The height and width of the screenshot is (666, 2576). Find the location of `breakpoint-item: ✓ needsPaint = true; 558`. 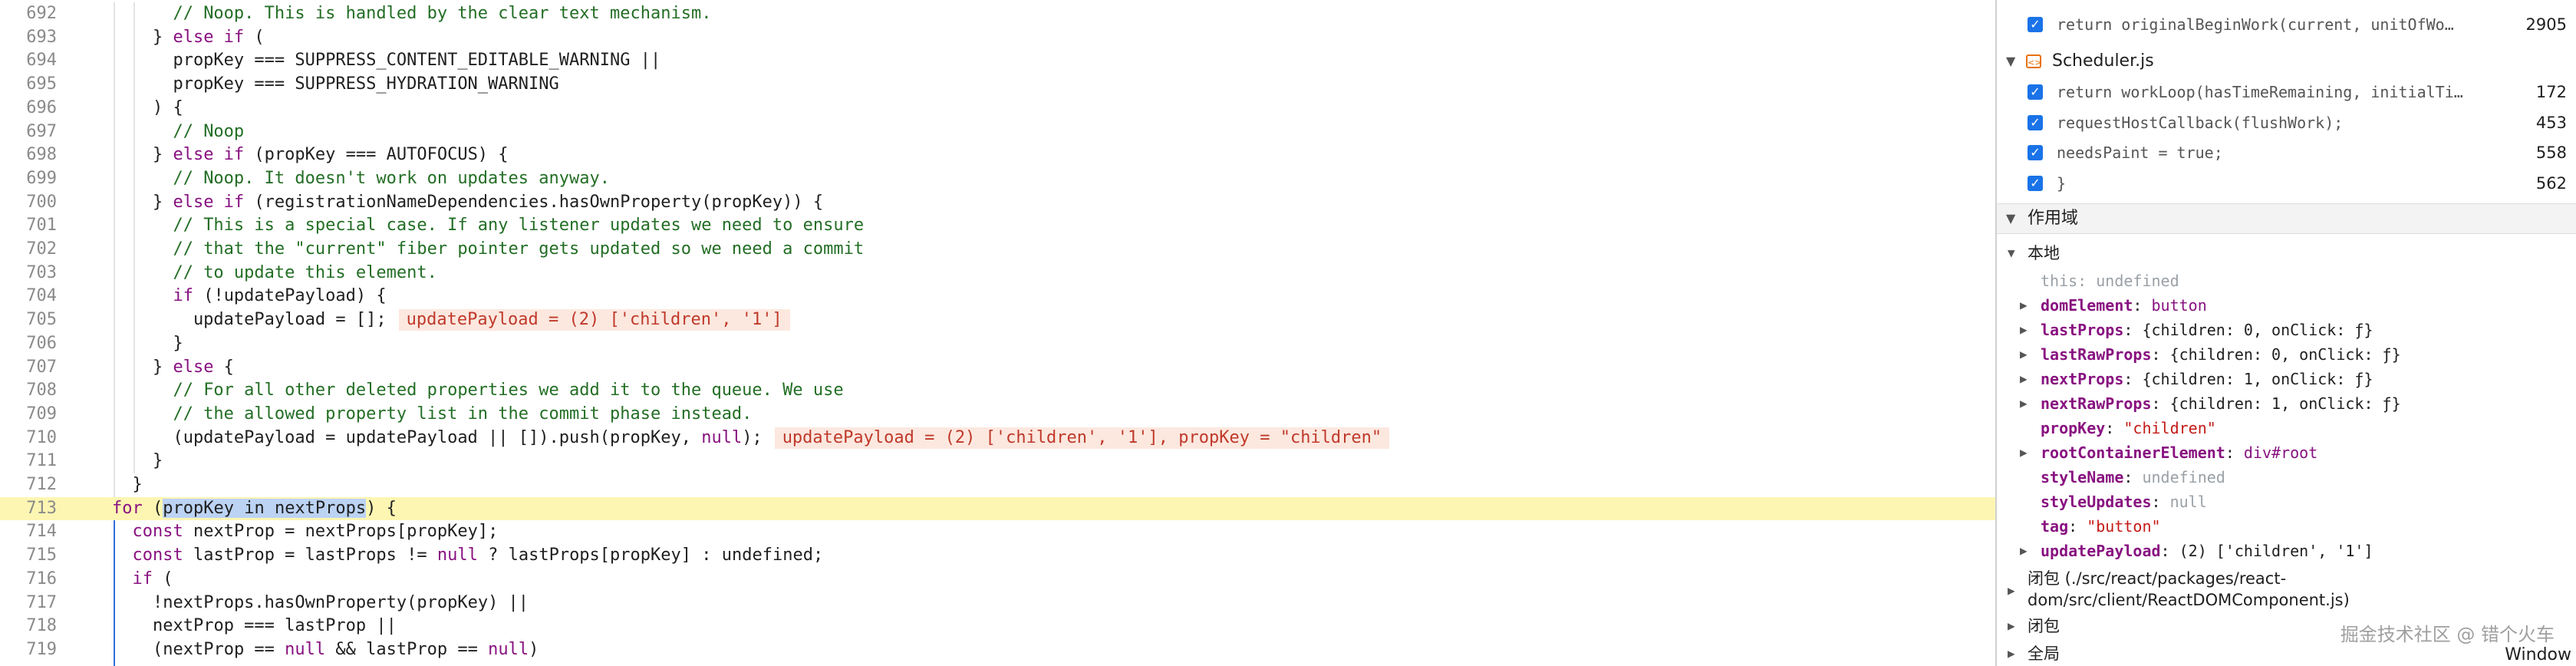

breakpoint-item: ✓ needsPaint = true; 558 is located at coordinates (2286, 152).